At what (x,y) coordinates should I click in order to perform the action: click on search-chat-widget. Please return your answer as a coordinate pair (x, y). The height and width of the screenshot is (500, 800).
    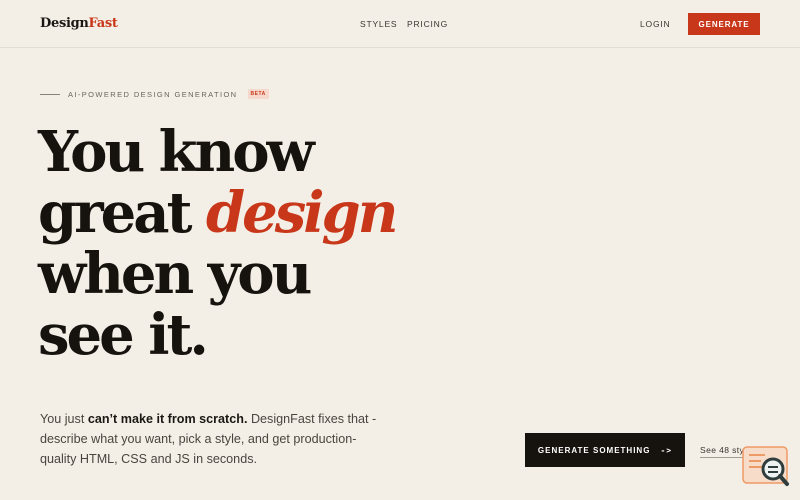
    Looking at the image, I should click on (766, 467).